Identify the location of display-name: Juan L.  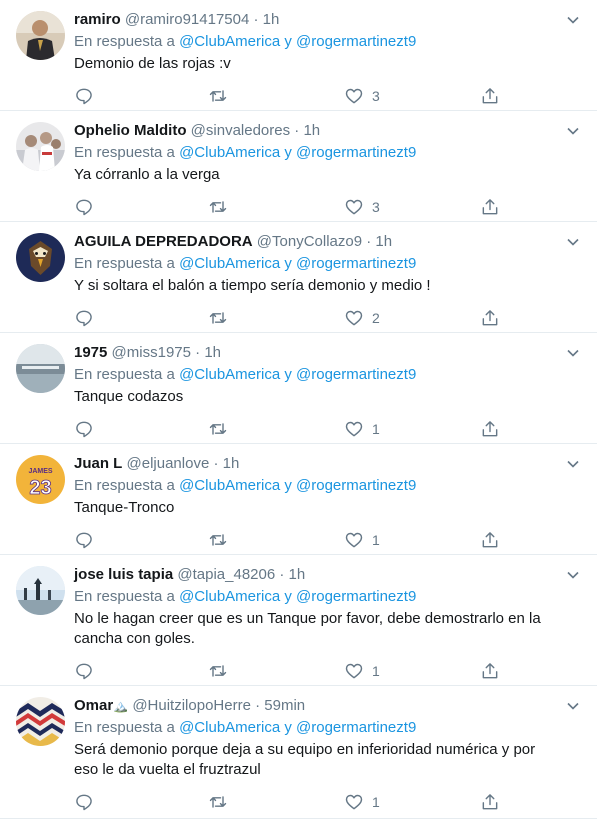
(98, 463).